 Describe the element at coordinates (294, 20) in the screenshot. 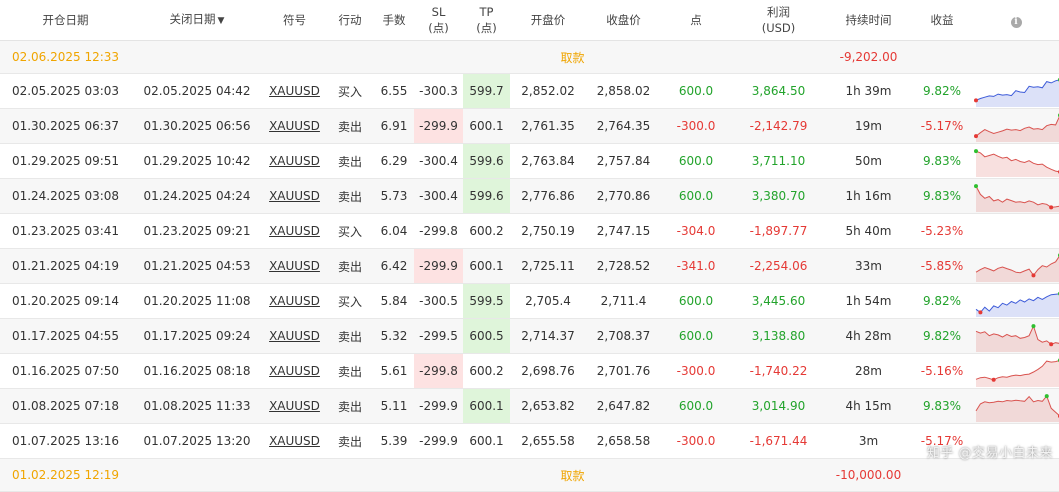

I see `col-header-symbol: 符号` at that location.